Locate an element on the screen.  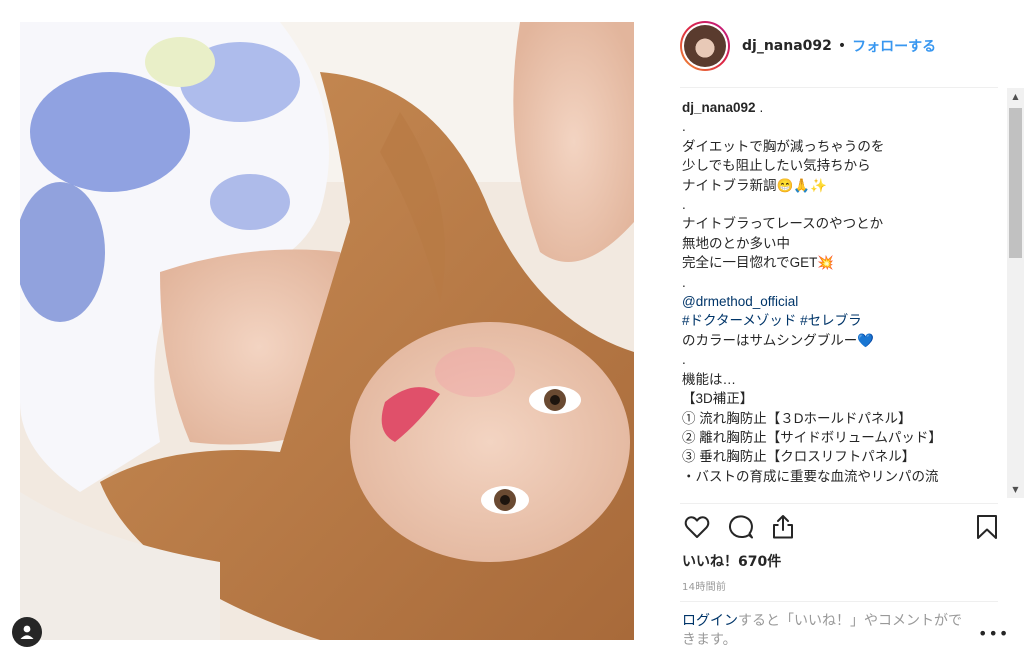
caption-line: ナイトブラ新調😁🙏✨ is located at coordinates (754, 185).